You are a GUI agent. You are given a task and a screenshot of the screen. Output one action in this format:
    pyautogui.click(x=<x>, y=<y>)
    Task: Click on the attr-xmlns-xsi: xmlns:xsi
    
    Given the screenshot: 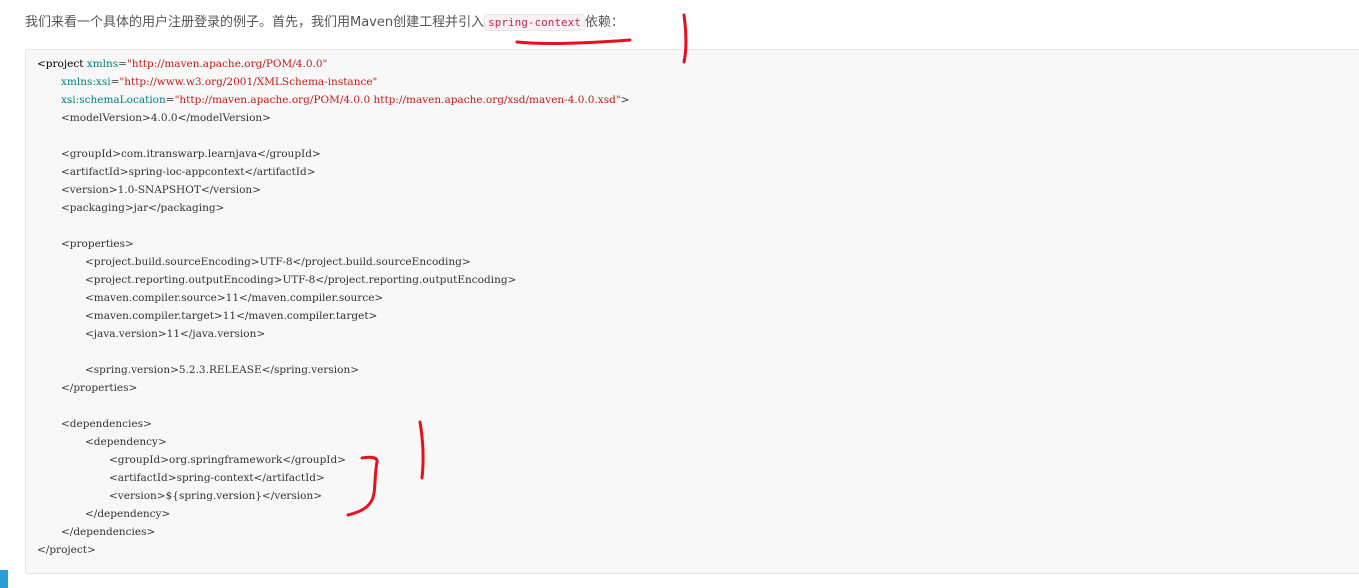 What is the action you would take?
    pyautogui.click(x=86, y=82)
    